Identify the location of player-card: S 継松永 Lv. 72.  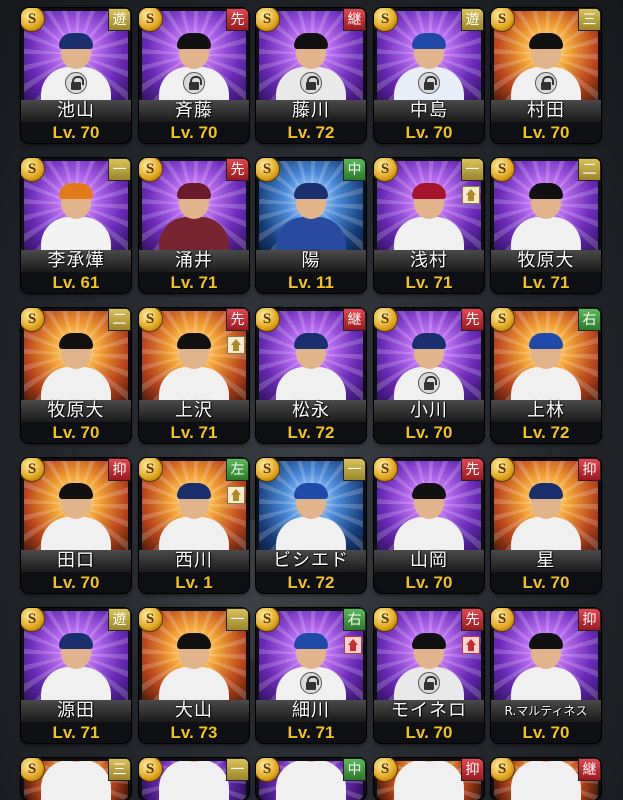
(311, 375).